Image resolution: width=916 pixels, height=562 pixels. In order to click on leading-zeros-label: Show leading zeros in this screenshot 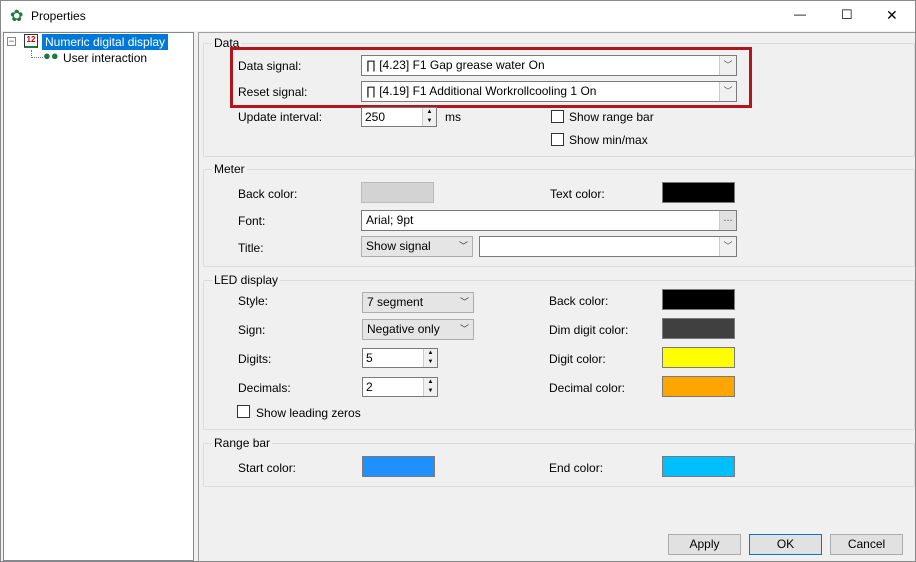, I will do `click(308, 413)`.